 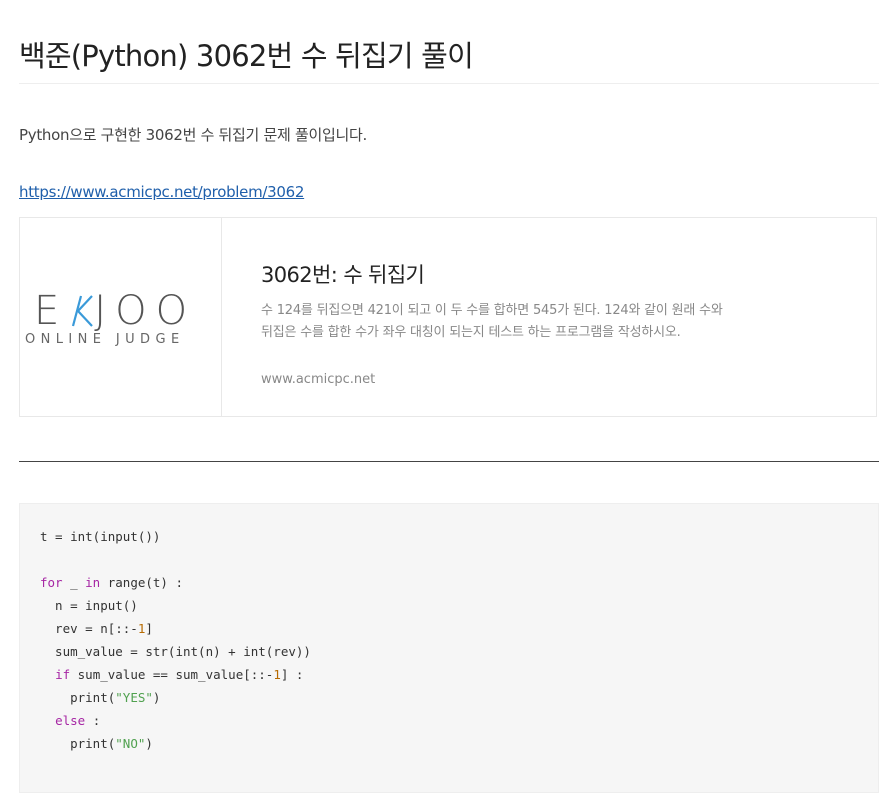 I want to click on intro-paragraph: Python으로 구현한 3062번 수 뒤집기 문제 풀이입니다., so click(x=193, y=135).